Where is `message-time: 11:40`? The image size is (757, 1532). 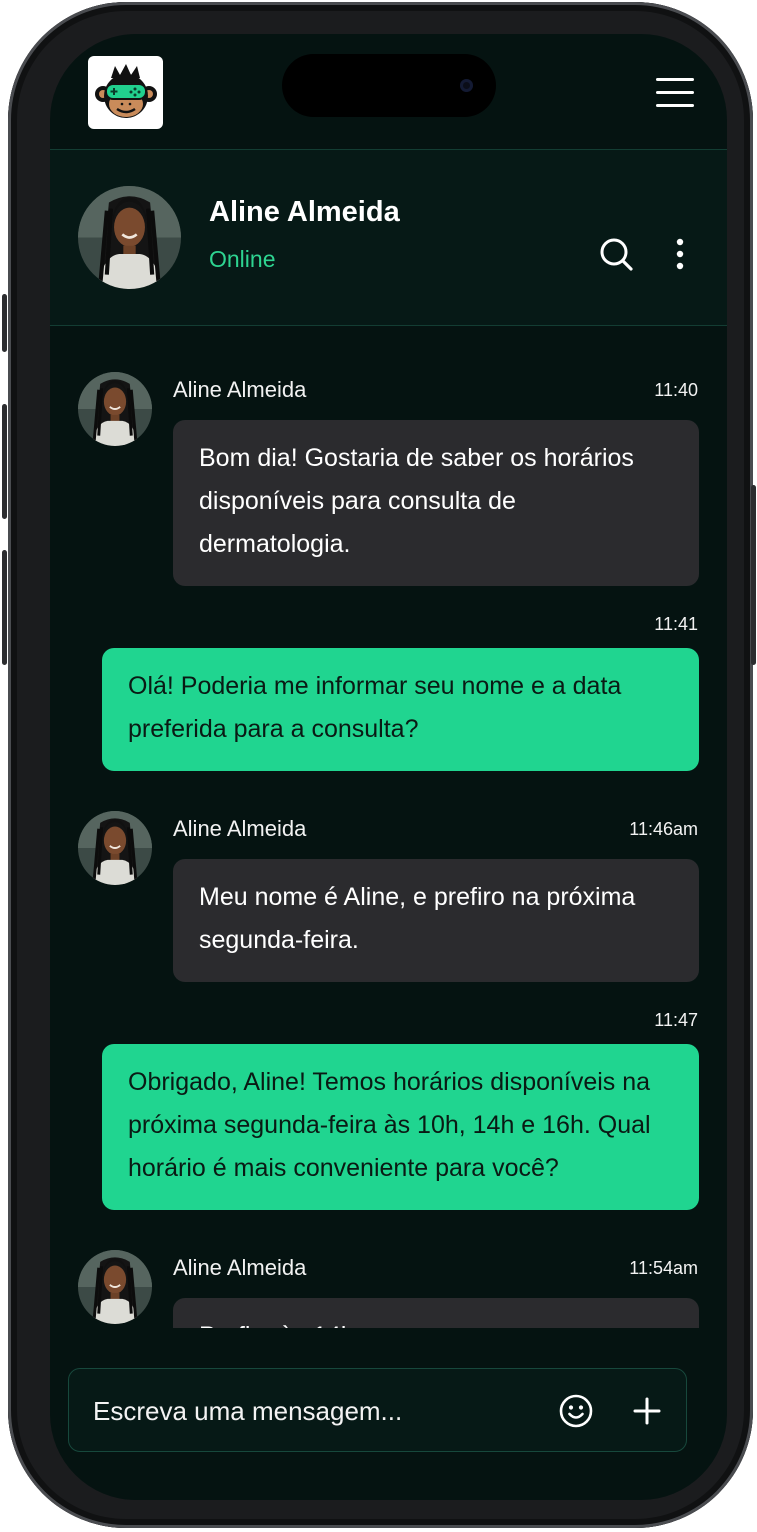
message-time: 11:40 is located at coordinates (676, 390).